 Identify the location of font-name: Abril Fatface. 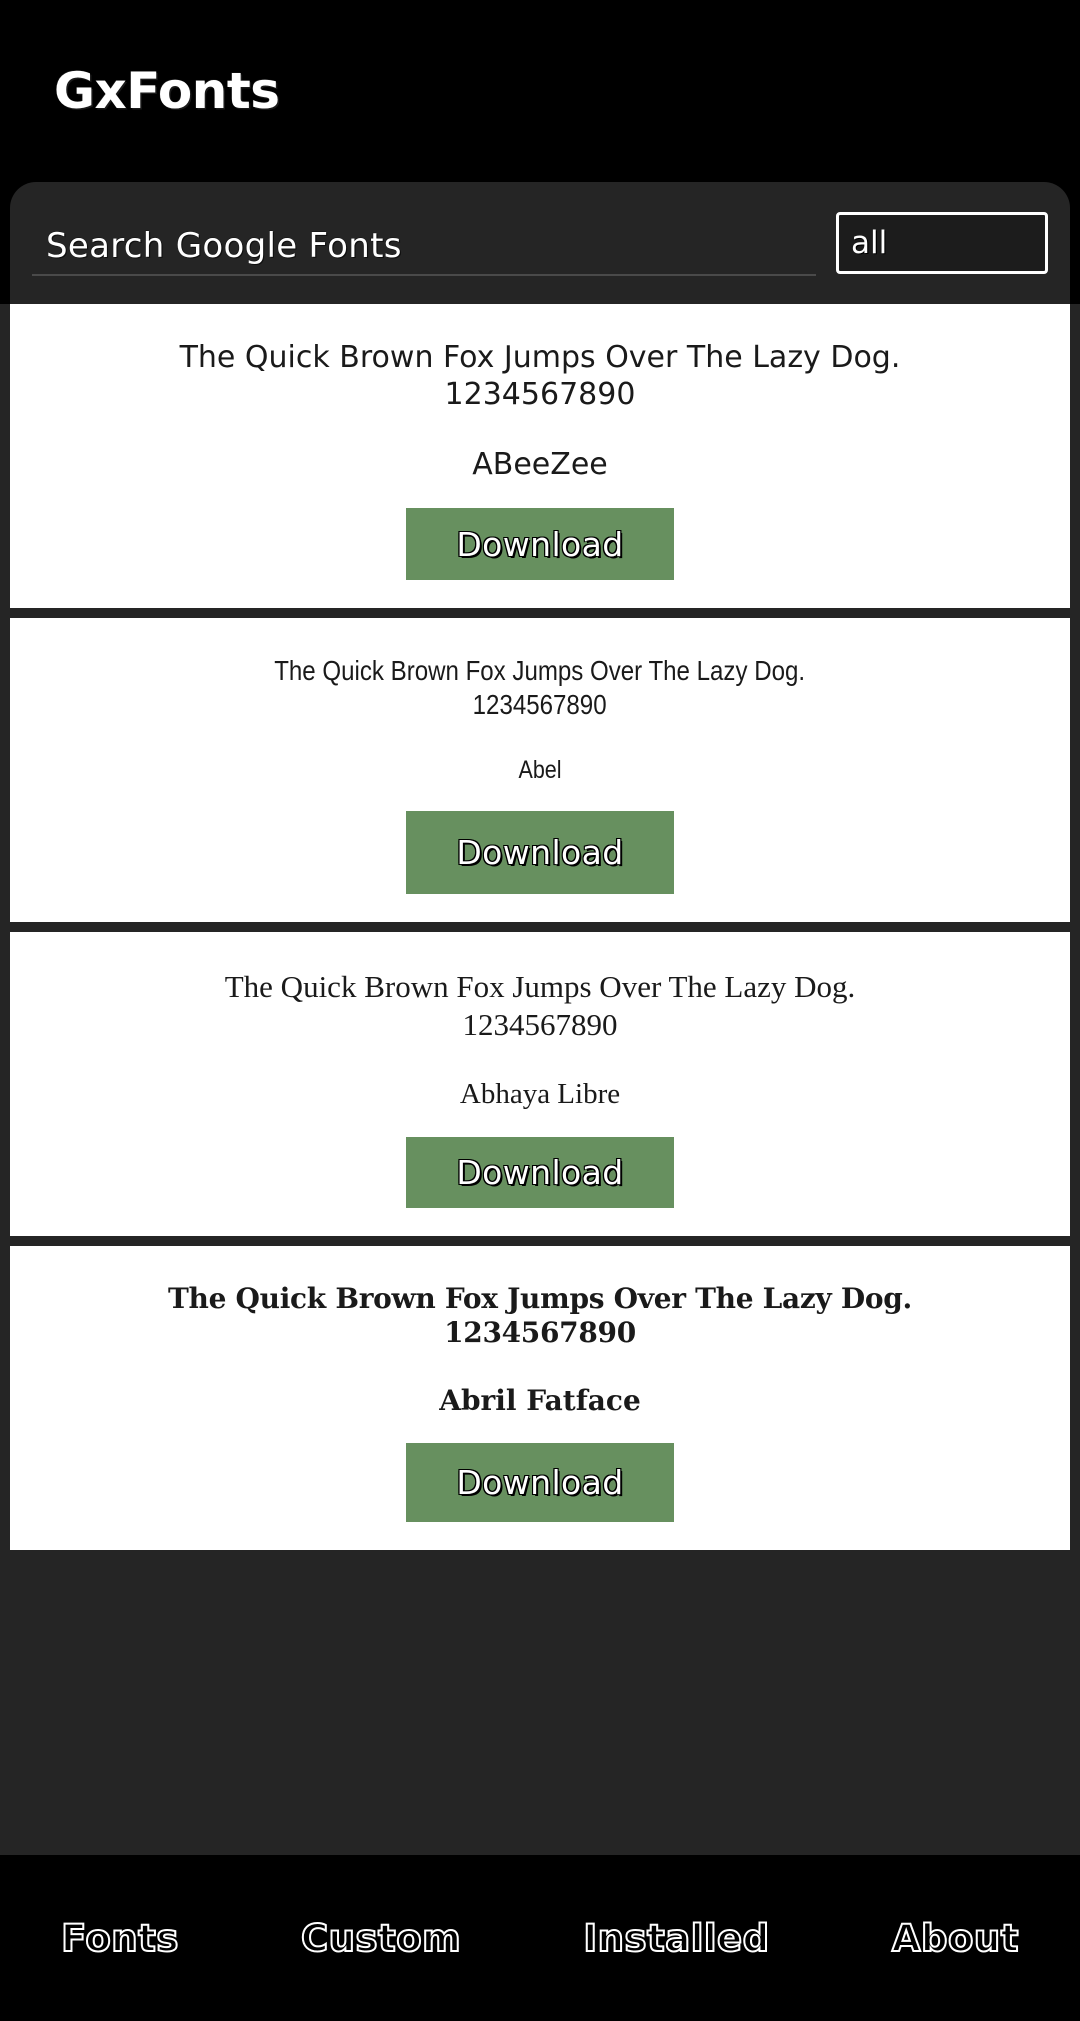
(540, 1401).